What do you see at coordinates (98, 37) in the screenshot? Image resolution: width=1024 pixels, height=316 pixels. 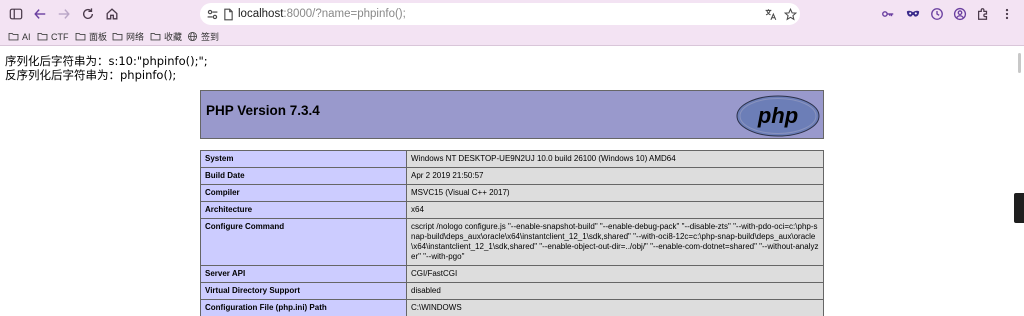 I see `bookmark-label: 面板` at bounding box center [98, 37].